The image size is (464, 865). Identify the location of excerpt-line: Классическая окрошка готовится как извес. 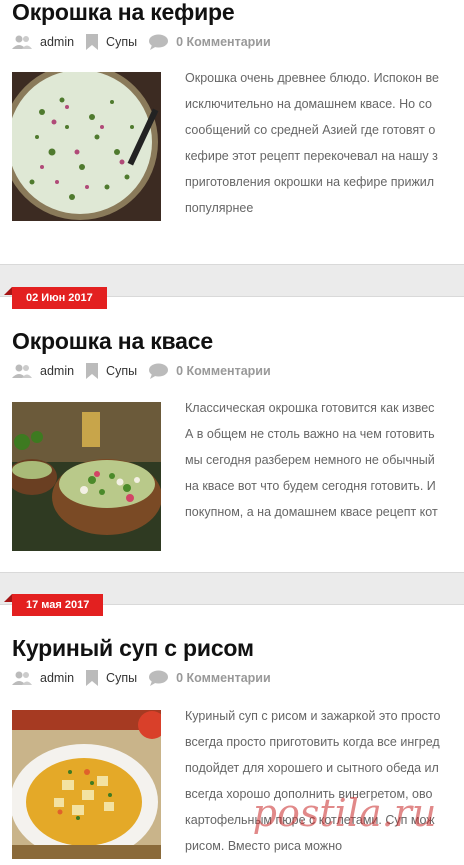
(310, 408).